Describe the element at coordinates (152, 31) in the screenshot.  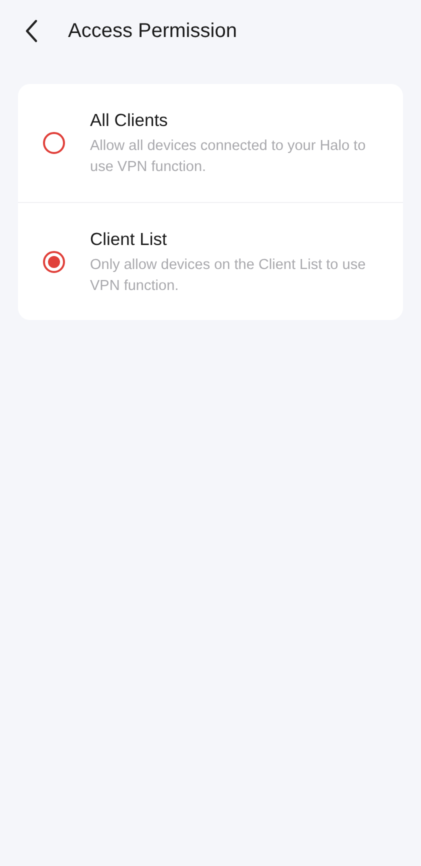
I see `page-title: Access Permission` at that location.